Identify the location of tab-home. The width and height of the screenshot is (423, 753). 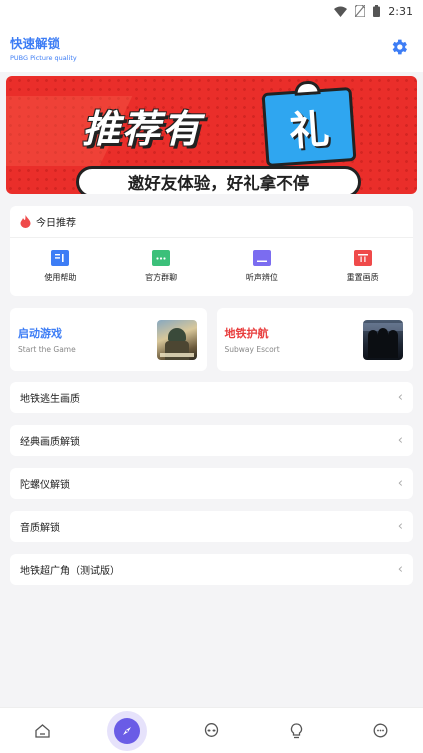
(42, 731).